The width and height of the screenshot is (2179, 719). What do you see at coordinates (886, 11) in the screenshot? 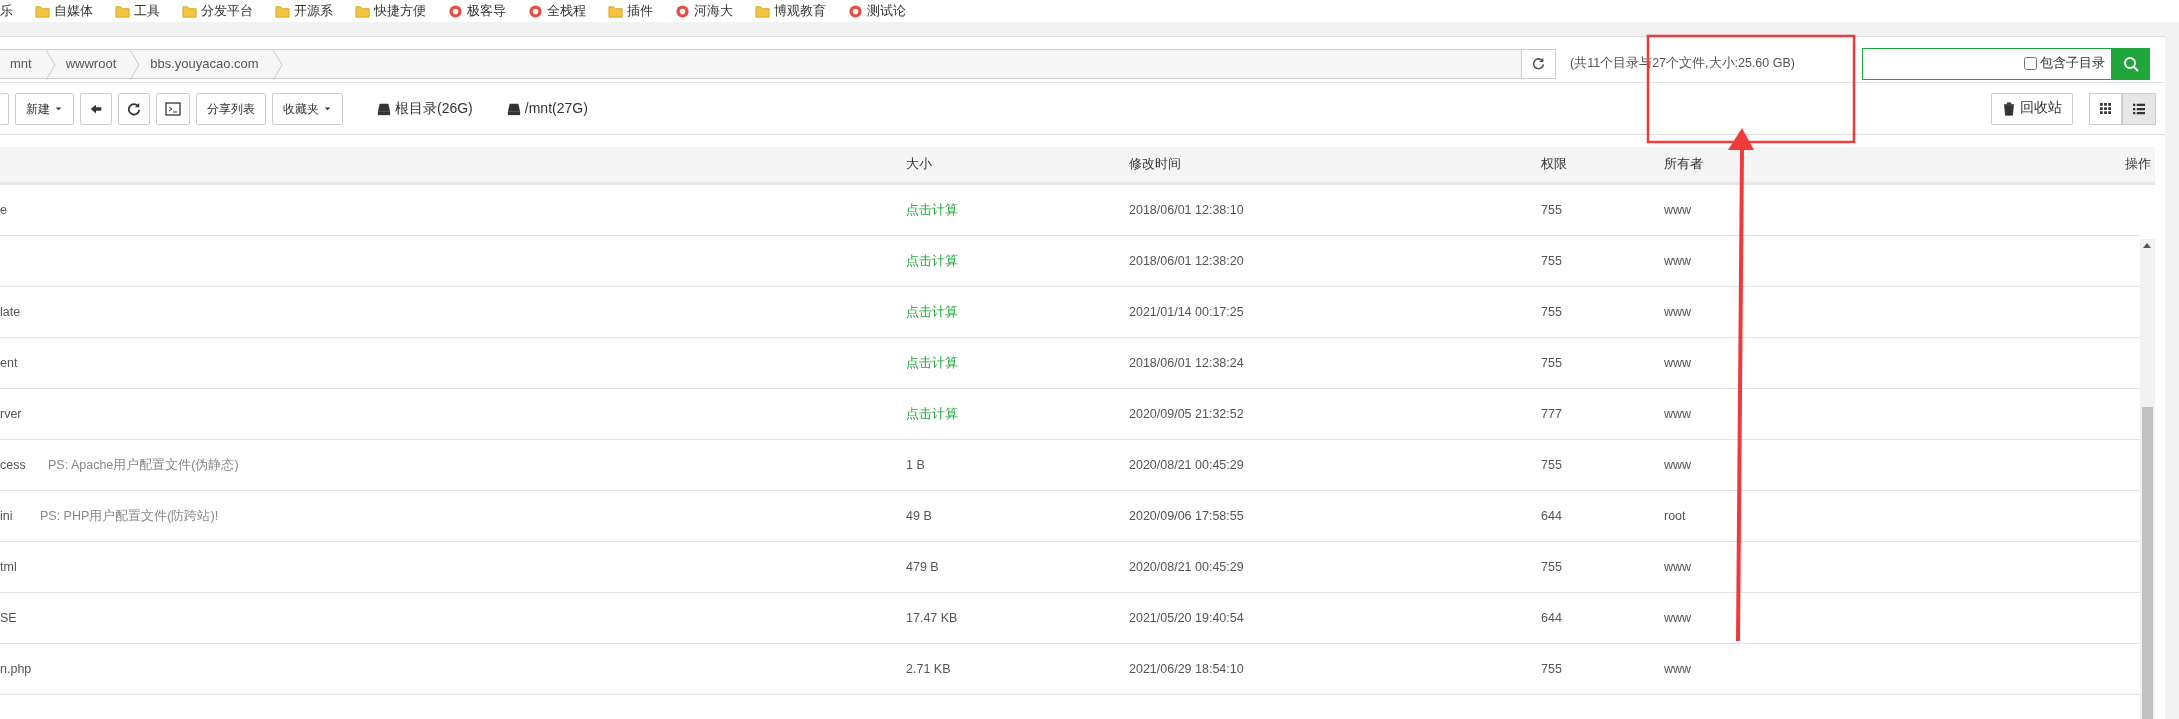
I see `bookmark-link: 测试论` at bounding box center [886, 11].